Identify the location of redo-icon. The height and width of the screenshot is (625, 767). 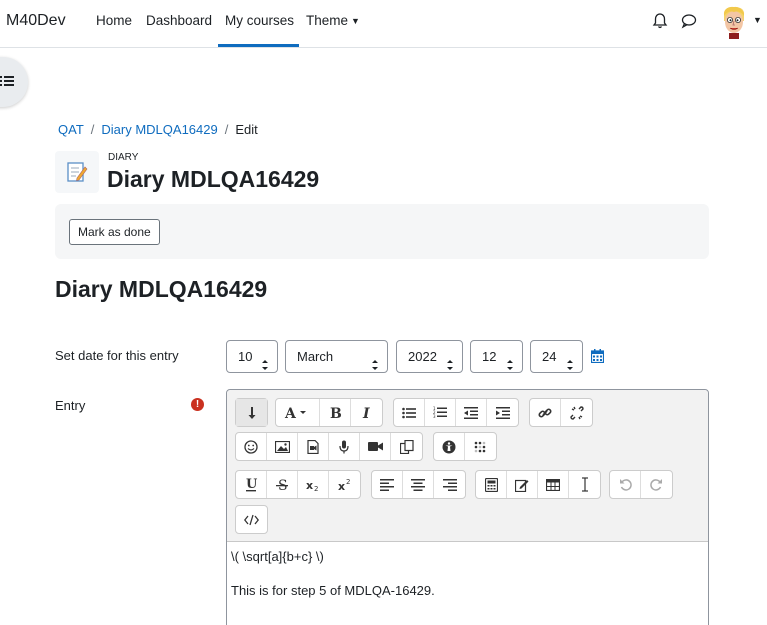
(656, 484).